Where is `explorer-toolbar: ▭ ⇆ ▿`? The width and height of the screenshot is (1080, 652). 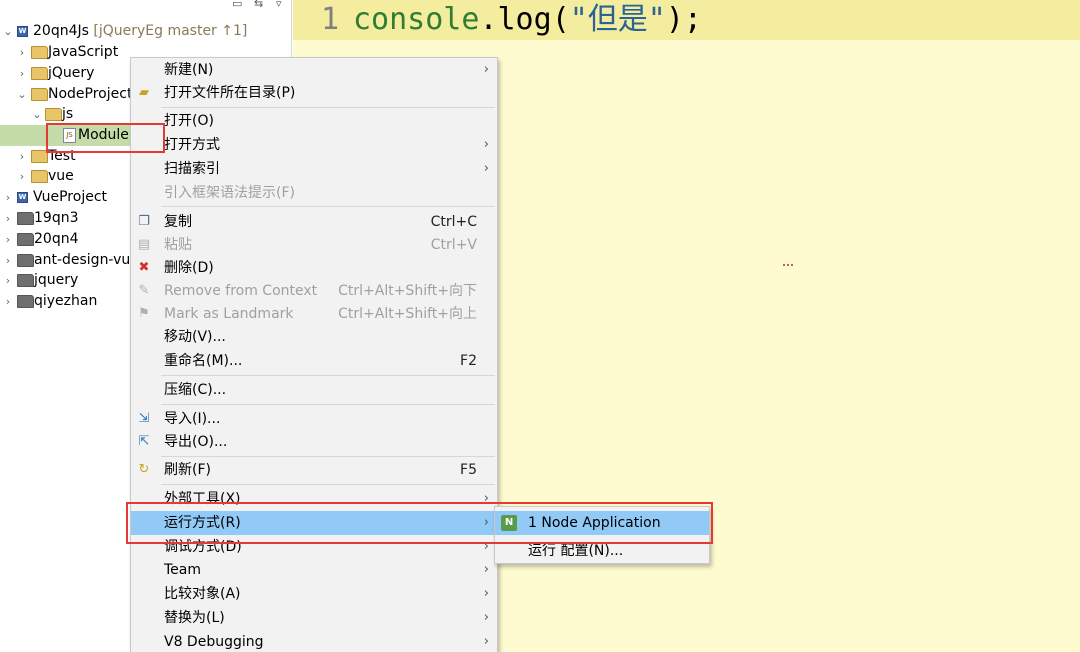 explorer-toolbar: ▭ ⇆ ▿ is located at coordinates (259, 7).